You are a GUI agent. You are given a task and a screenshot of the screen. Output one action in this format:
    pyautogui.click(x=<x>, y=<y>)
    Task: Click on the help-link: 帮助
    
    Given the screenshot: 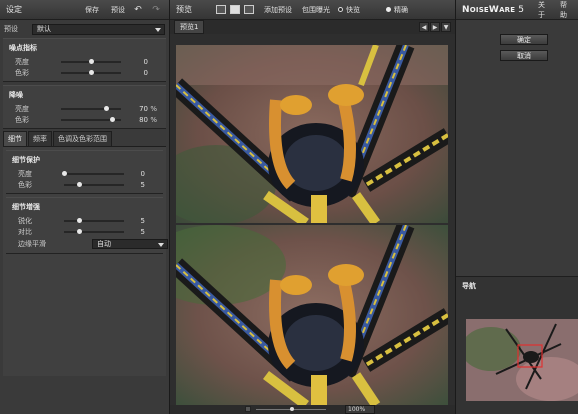 What is the action you would take?
    pyautogui.click(x=566, y=10)
    